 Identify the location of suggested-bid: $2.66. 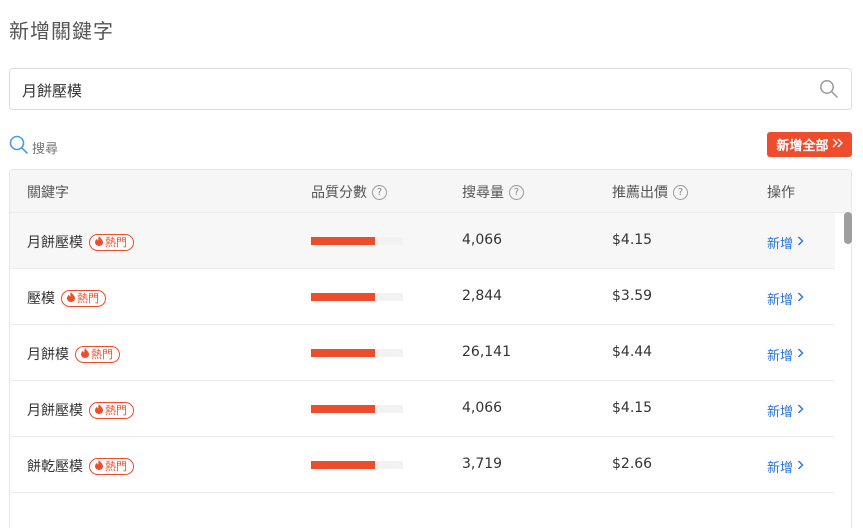
(632, 464).